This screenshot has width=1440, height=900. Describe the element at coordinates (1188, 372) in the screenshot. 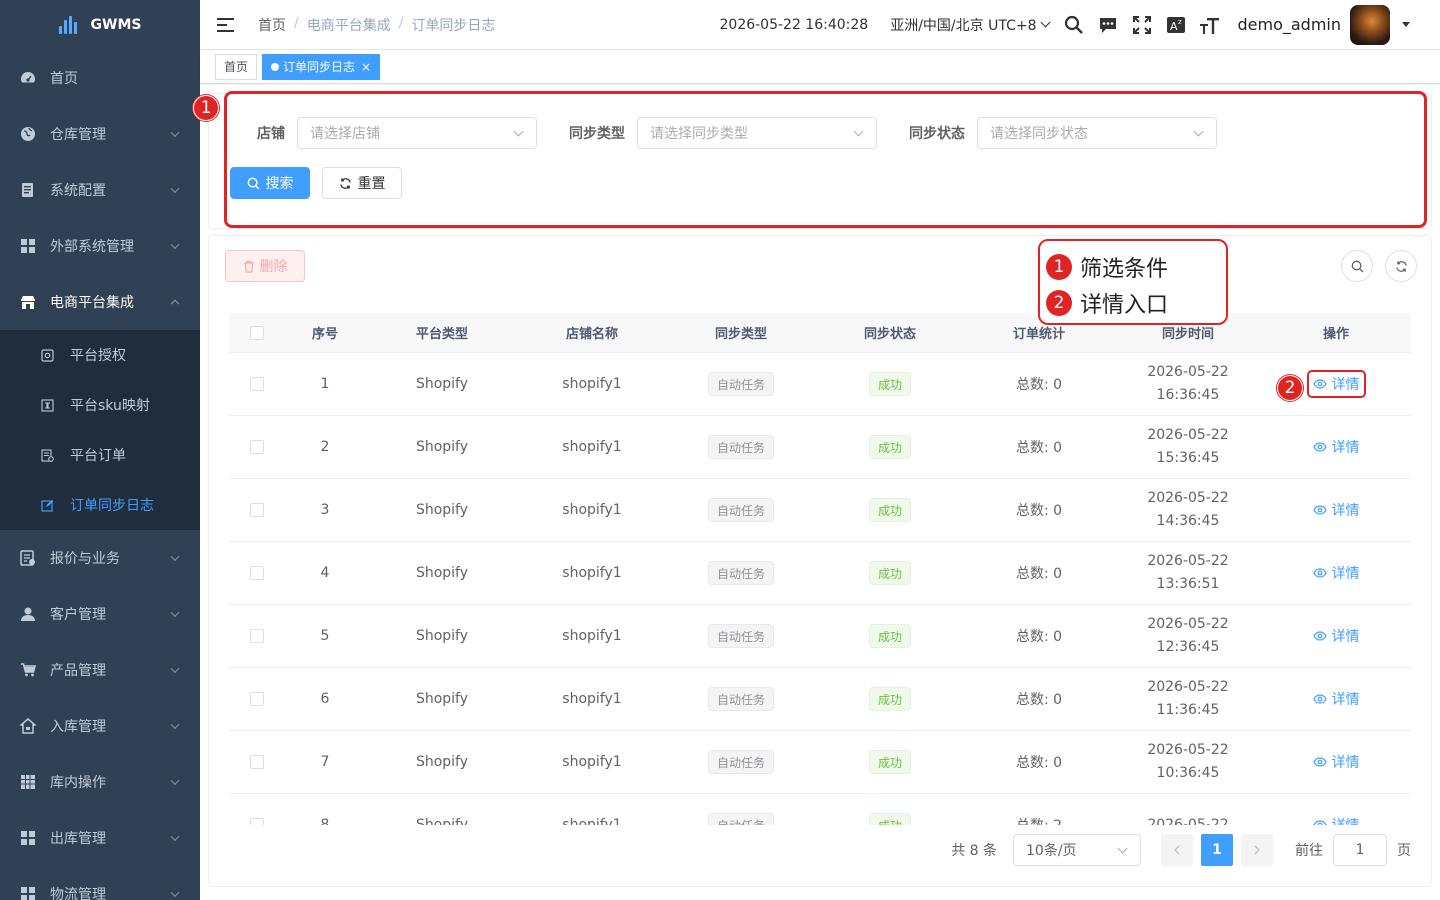

I see `sync-date: 2026-05-22` at that location.